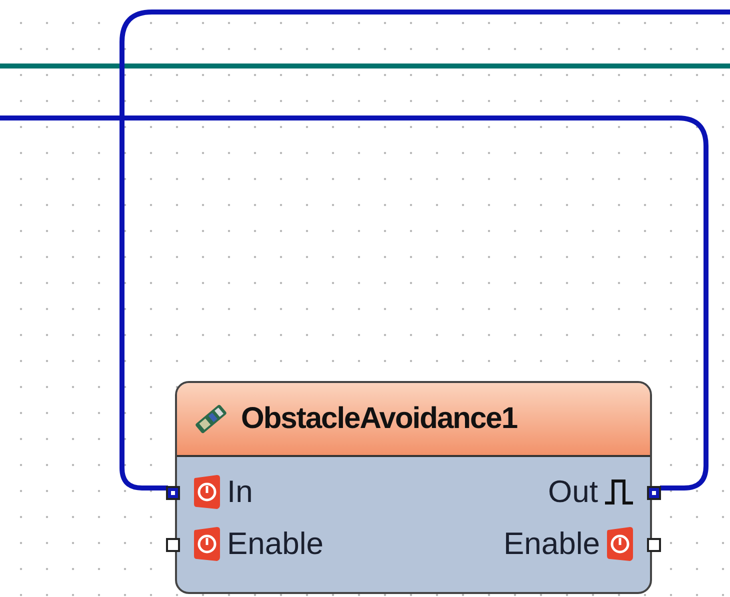  Describe the element at coordinates (379, 419) in the screenshot. I see `component-title: ObstacleAvoidance1` at that location.